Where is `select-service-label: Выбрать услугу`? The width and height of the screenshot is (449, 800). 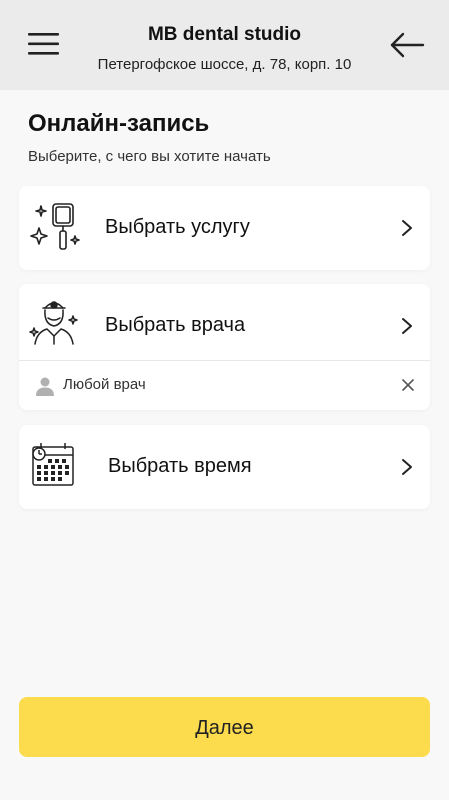
select-service-label: Выбрать услугу is located at coordinates (177, 227).